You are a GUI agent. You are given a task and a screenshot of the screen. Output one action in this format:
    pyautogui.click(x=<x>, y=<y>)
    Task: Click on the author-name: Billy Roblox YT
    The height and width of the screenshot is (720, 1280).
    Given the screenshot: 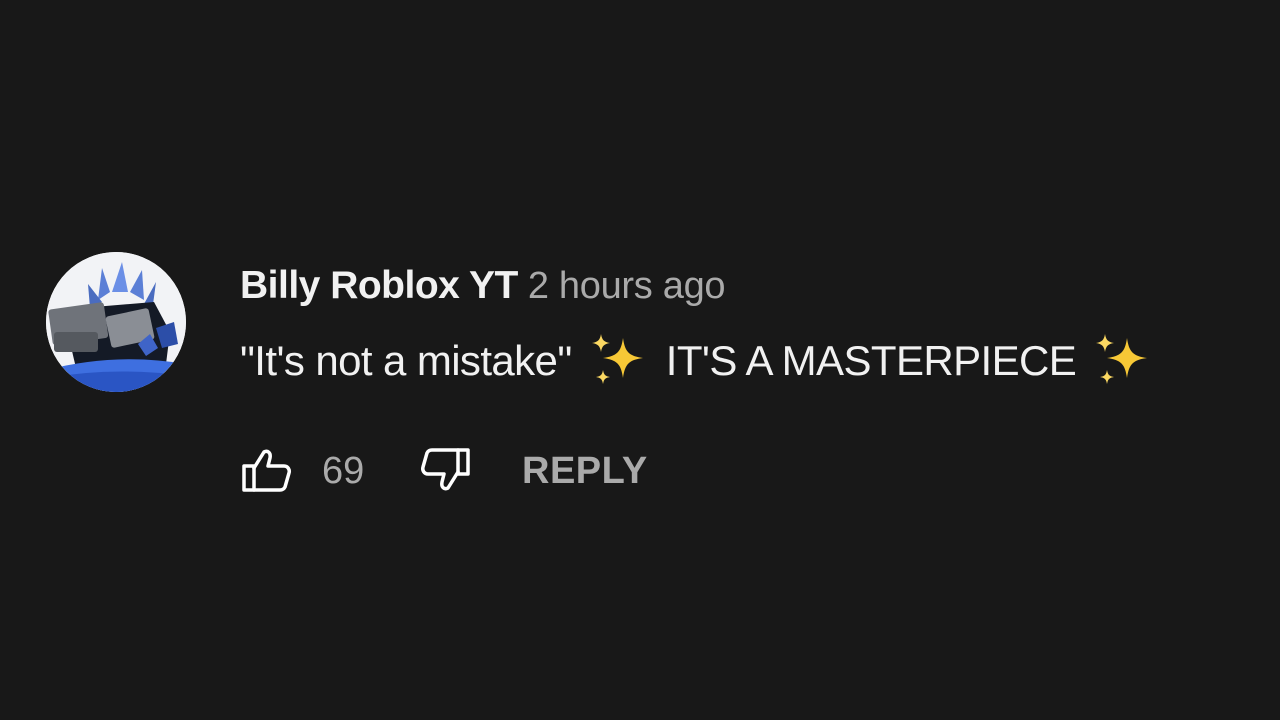 What is the action you would take?
    pyautogui.click(x=379, y=285)
    